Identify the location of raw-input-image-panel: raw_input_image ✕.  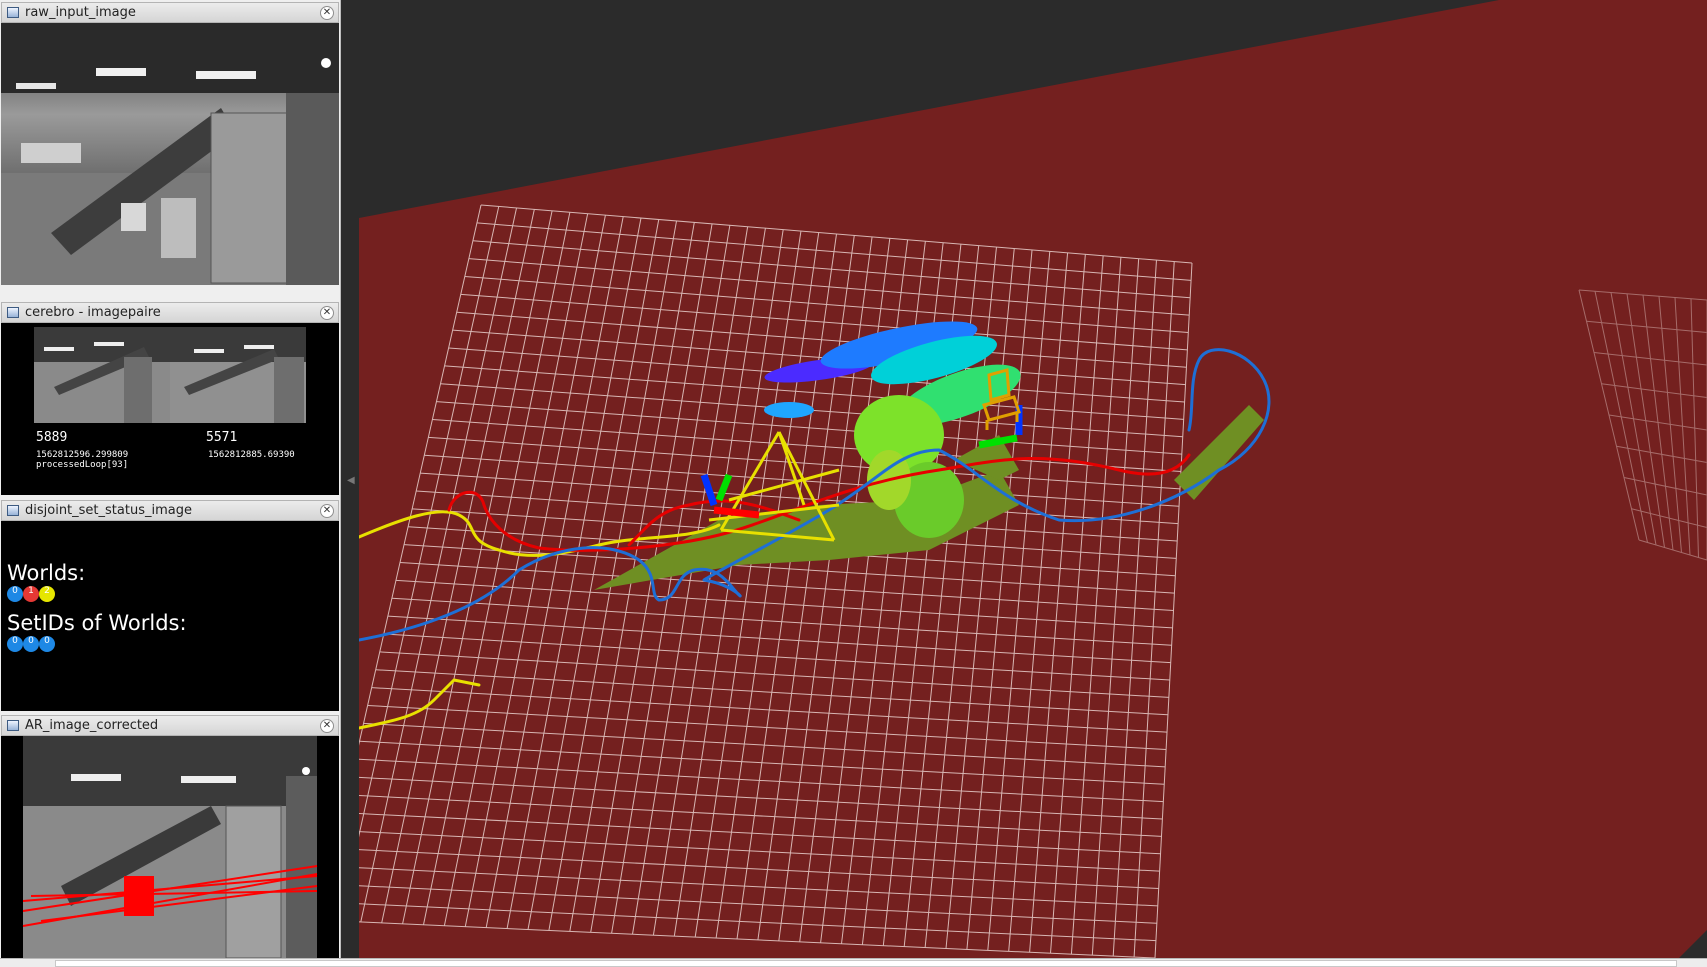
(170, 143).